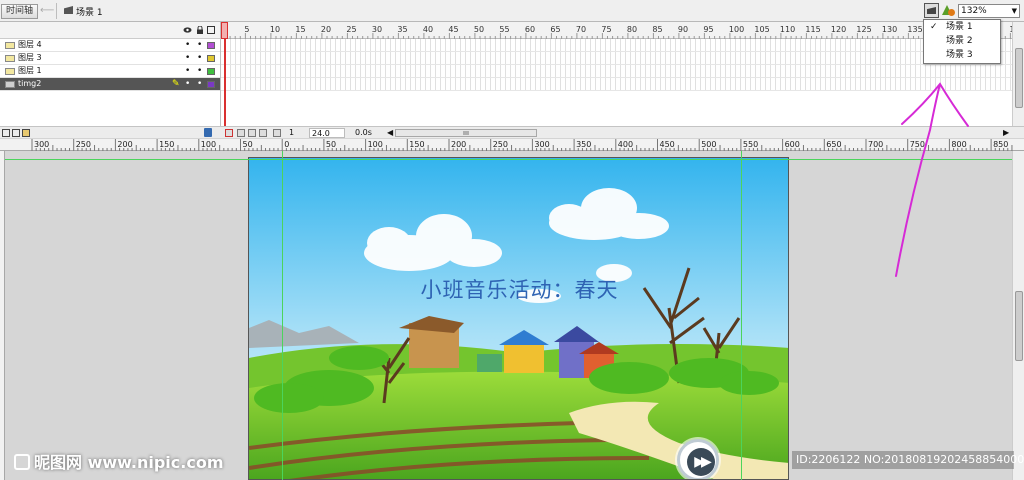 Image resolution: width=1024 pixels, height=480 pixels. I want to click on ruler-tick-label: 150, so click(166, 144).